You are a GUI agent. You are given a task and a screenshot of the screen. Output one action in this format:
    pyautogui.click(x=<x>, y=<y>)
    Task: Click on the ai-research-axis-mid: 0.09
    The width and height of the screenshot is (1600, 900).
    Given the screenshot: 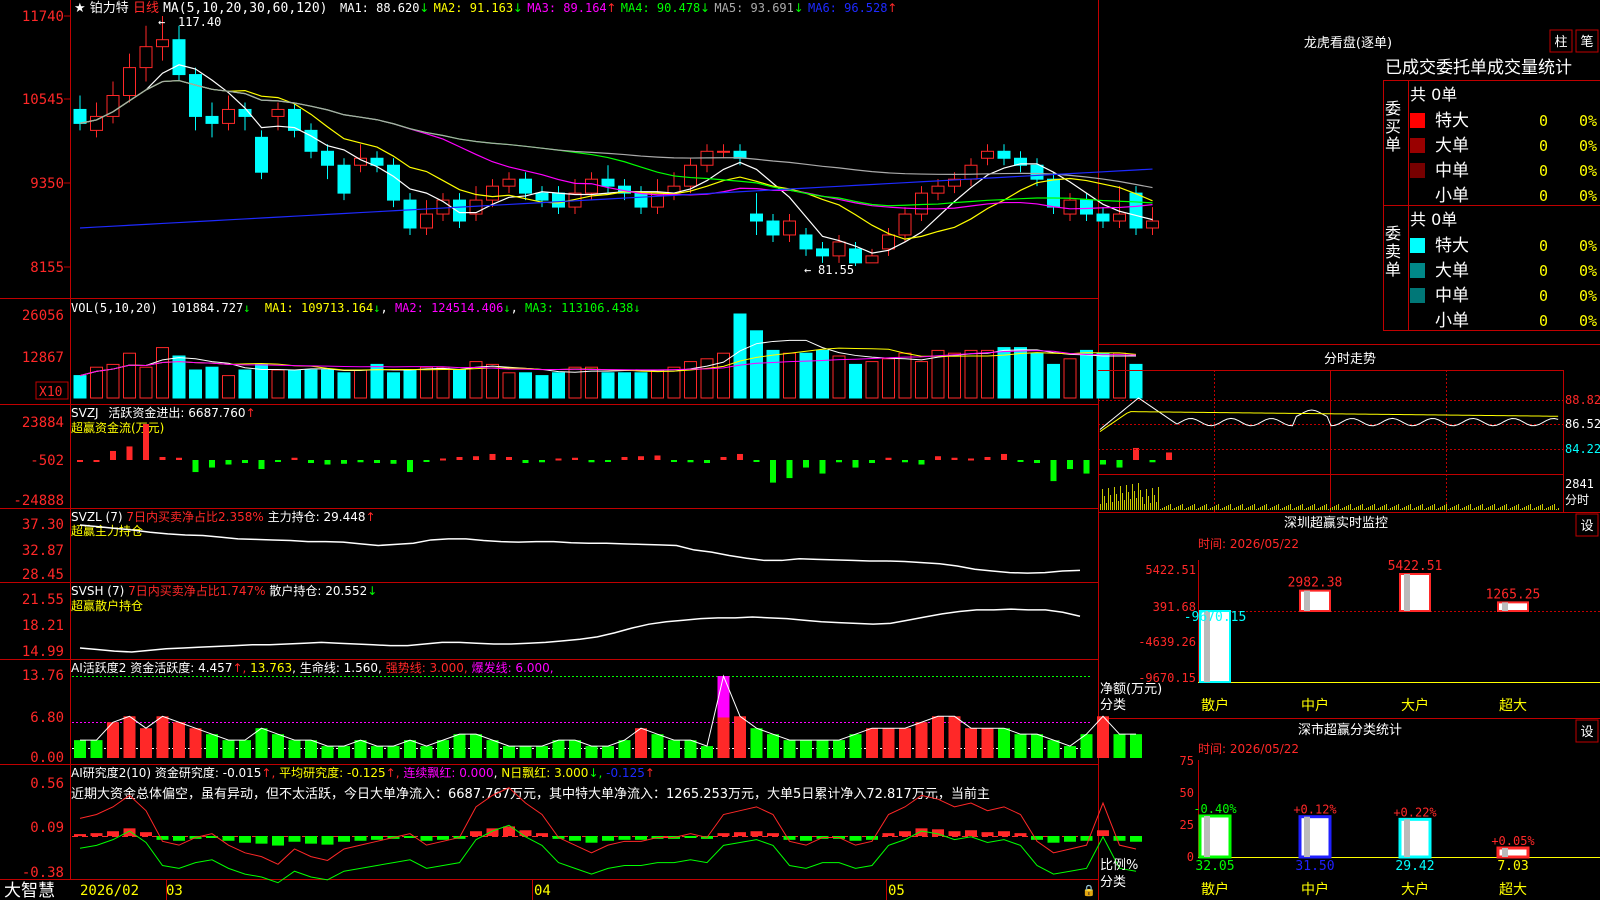 What is the action you would take?
    pyautogui.click(x=47, y=828)
    